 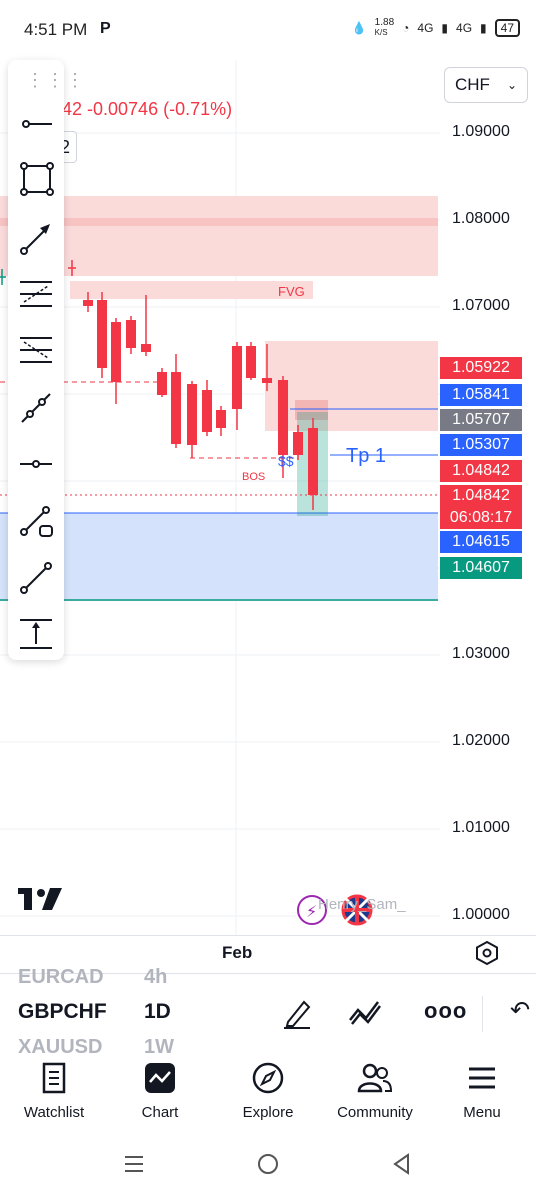 I want to click on bos-label: BOS, so click(x=253, y=477).